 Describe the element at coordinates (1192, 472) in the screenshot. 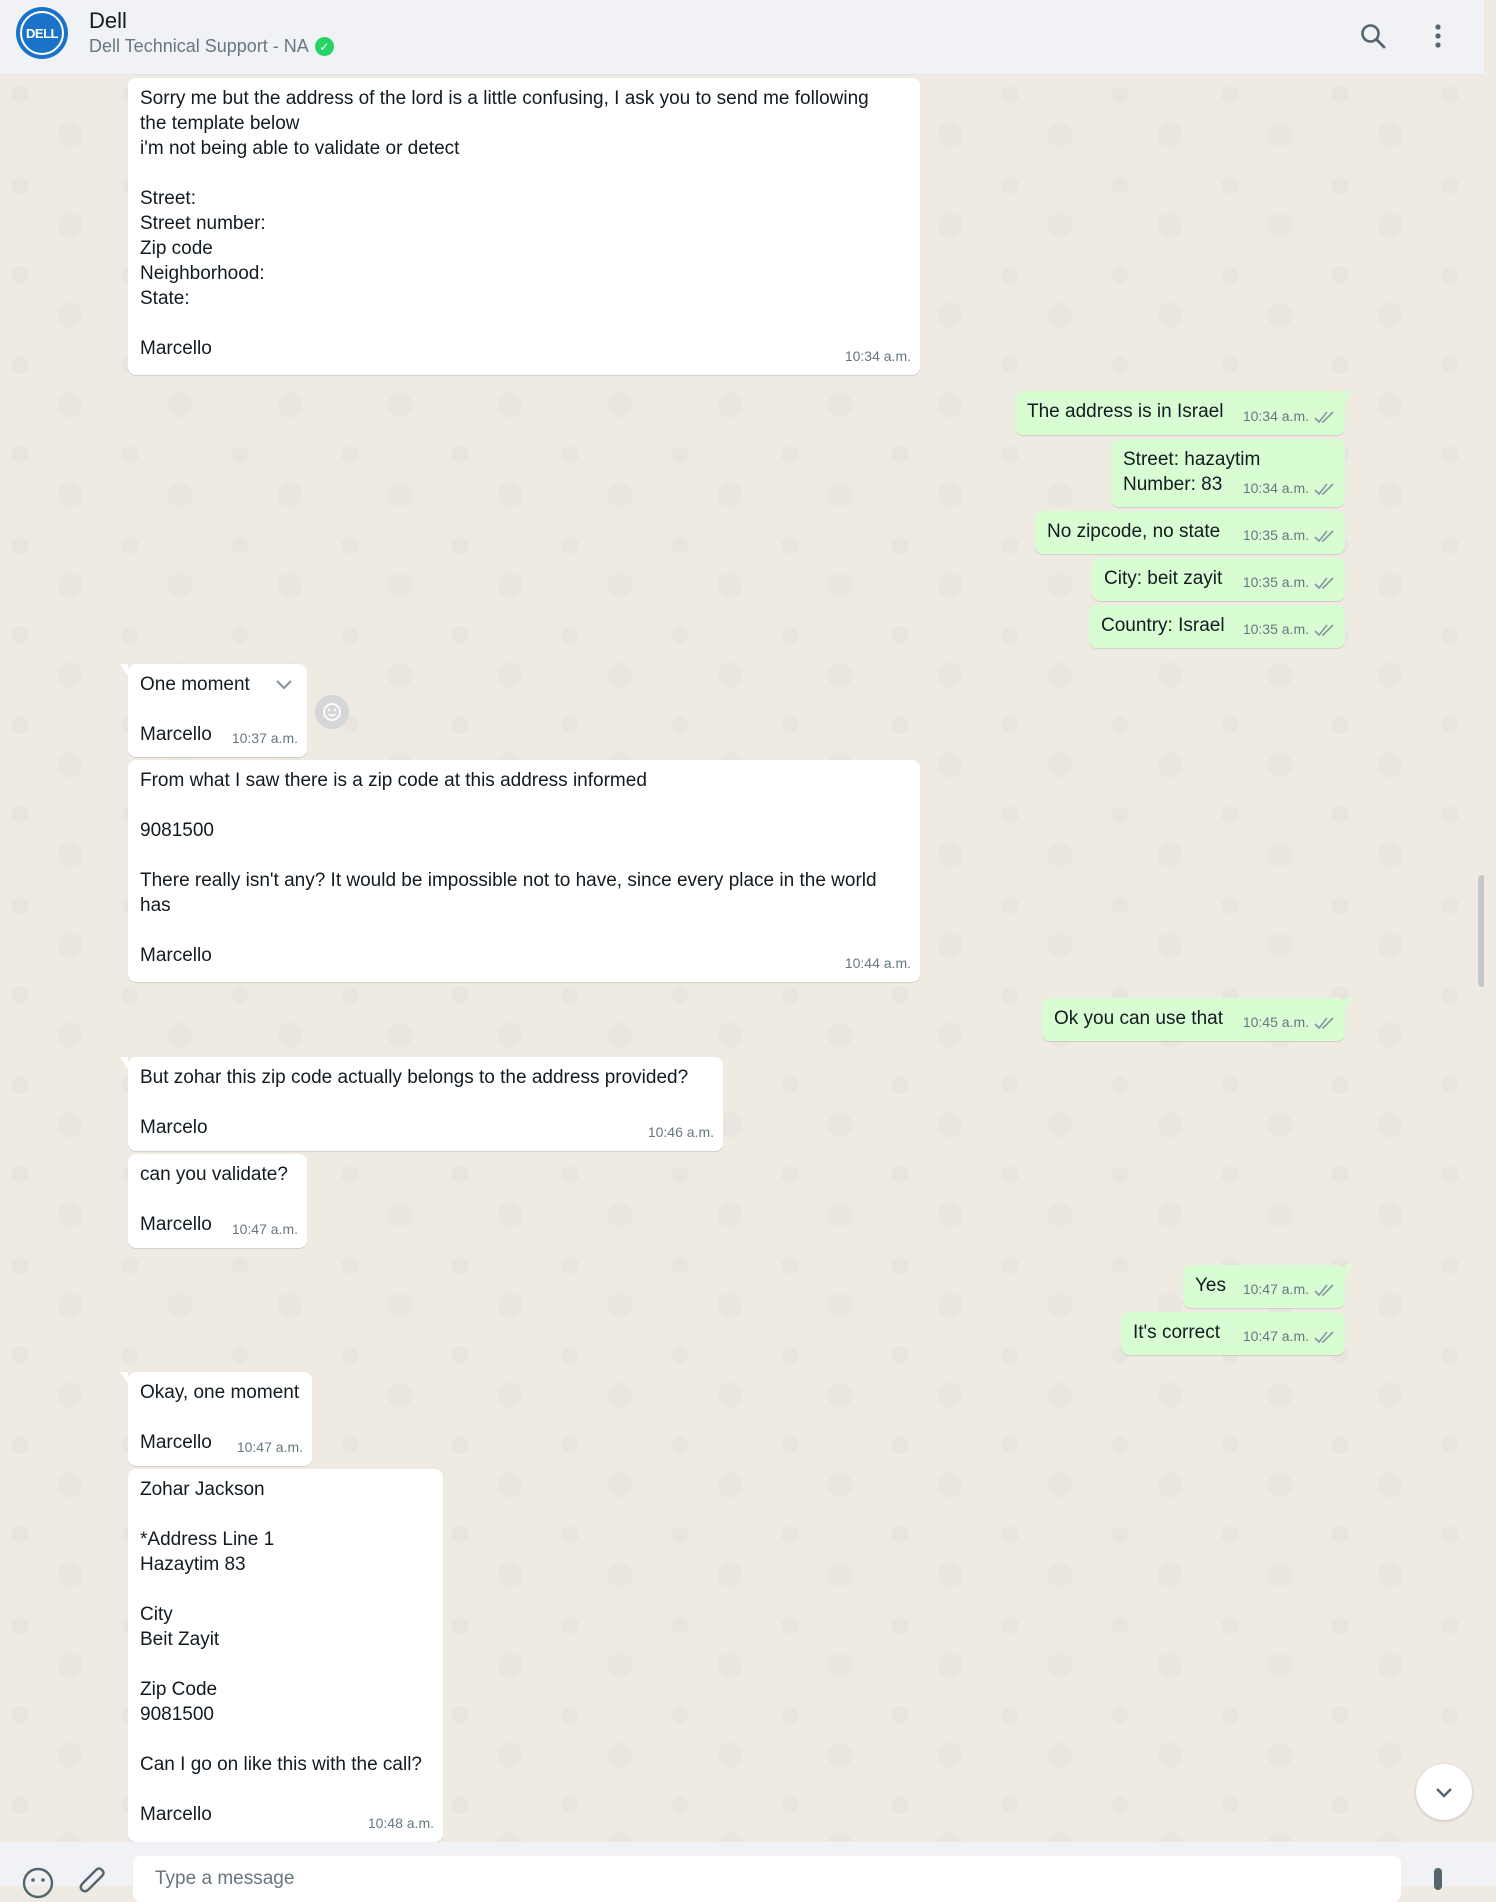

I see `message-text: Street: hazaytim Number: 83` at that location.